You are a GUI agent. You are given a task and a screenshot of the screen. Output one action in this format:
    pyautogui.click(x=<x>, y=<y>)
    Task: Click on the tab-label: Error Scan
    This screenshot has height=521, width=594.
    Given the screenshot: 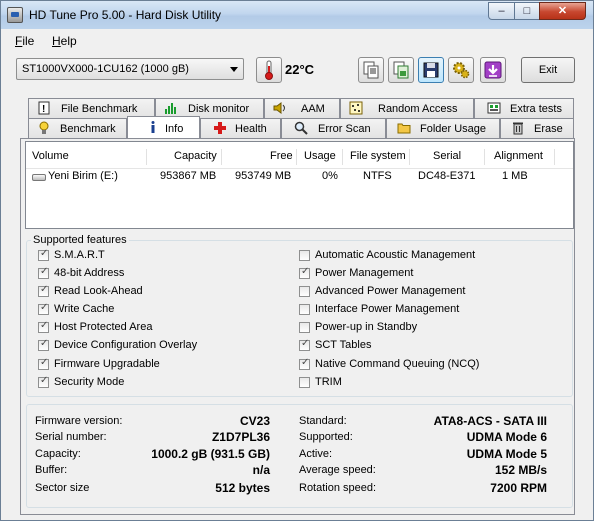 What is the action you would take?
    pyautogui.click(x=344, y=129)
    